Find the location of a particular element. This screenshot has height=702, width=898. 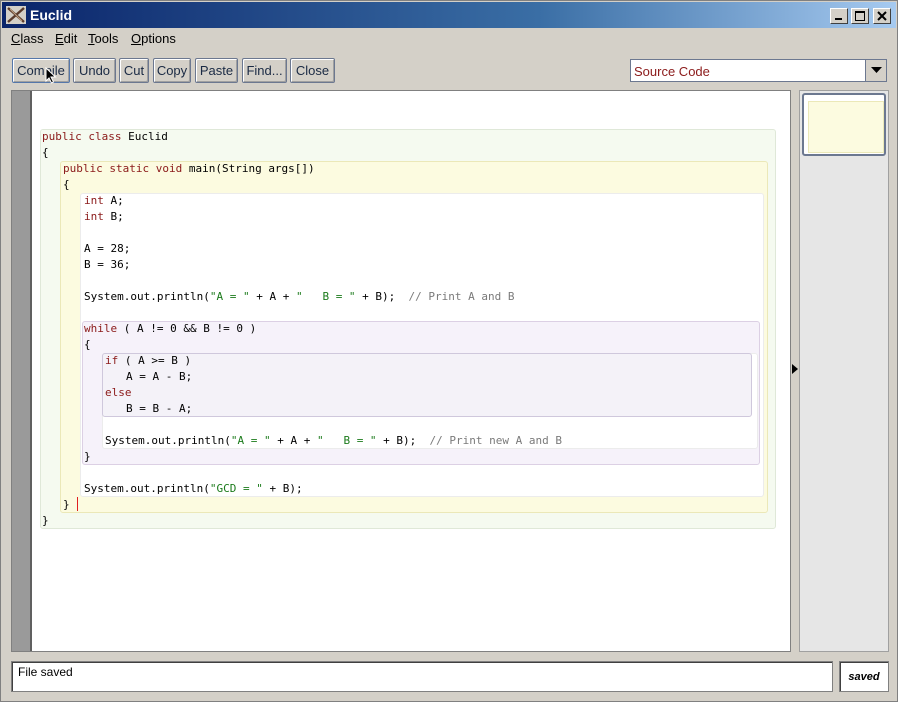

dropdown-button is located at coordinates (875, 70).